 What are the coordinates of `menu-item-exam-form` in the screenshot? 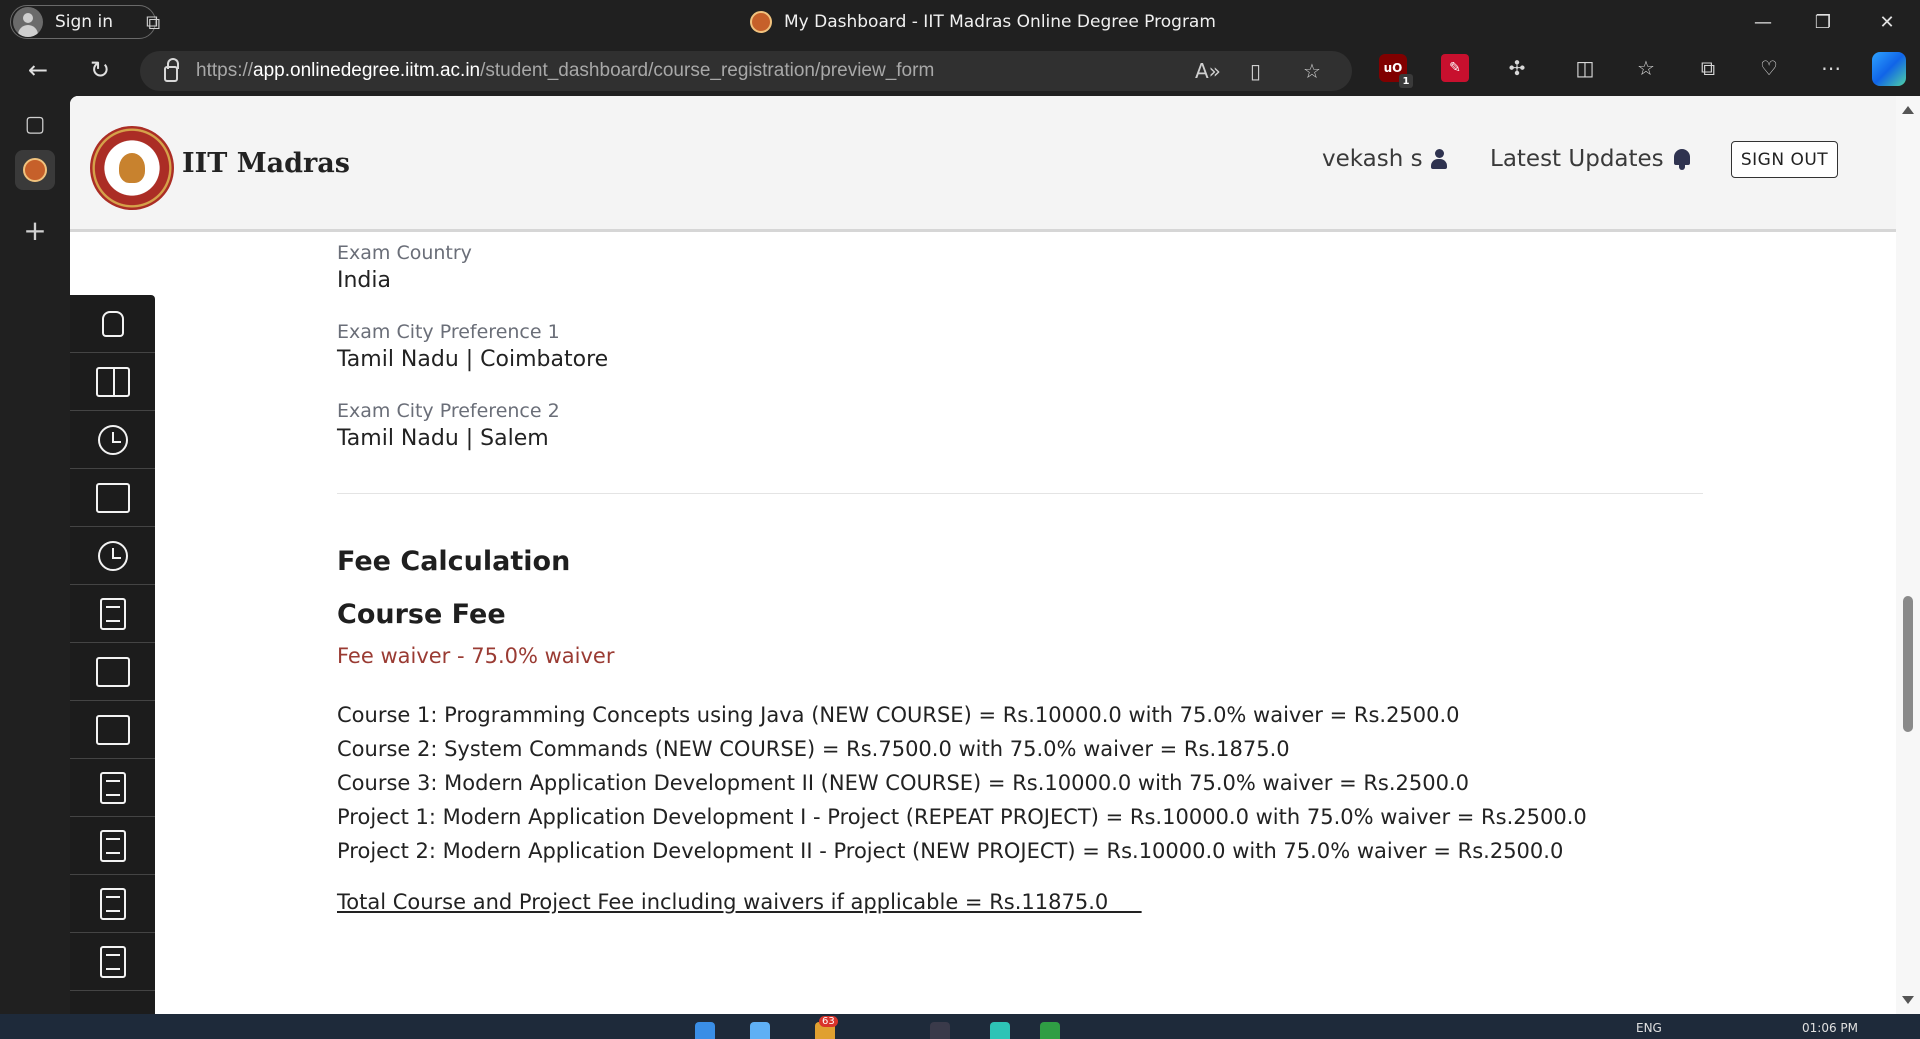 It's located at (112, 614).